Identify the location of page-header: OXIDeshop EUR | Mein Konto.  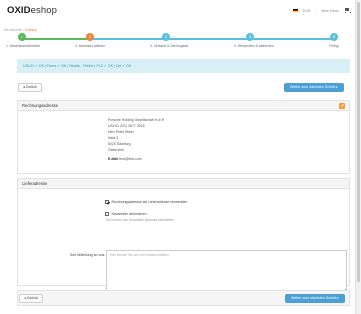
(177, 8).